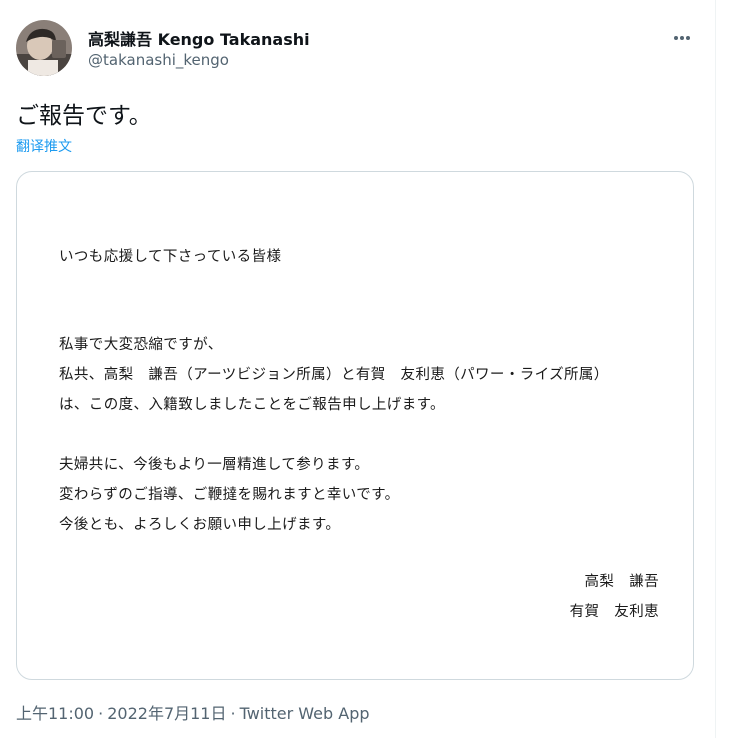 Image resolution: width=748 pixels, height=738 pixels. I want to click on letter-line: は、この度、入籍致しましたことをご報告申し上げます。, so click(252, 405).